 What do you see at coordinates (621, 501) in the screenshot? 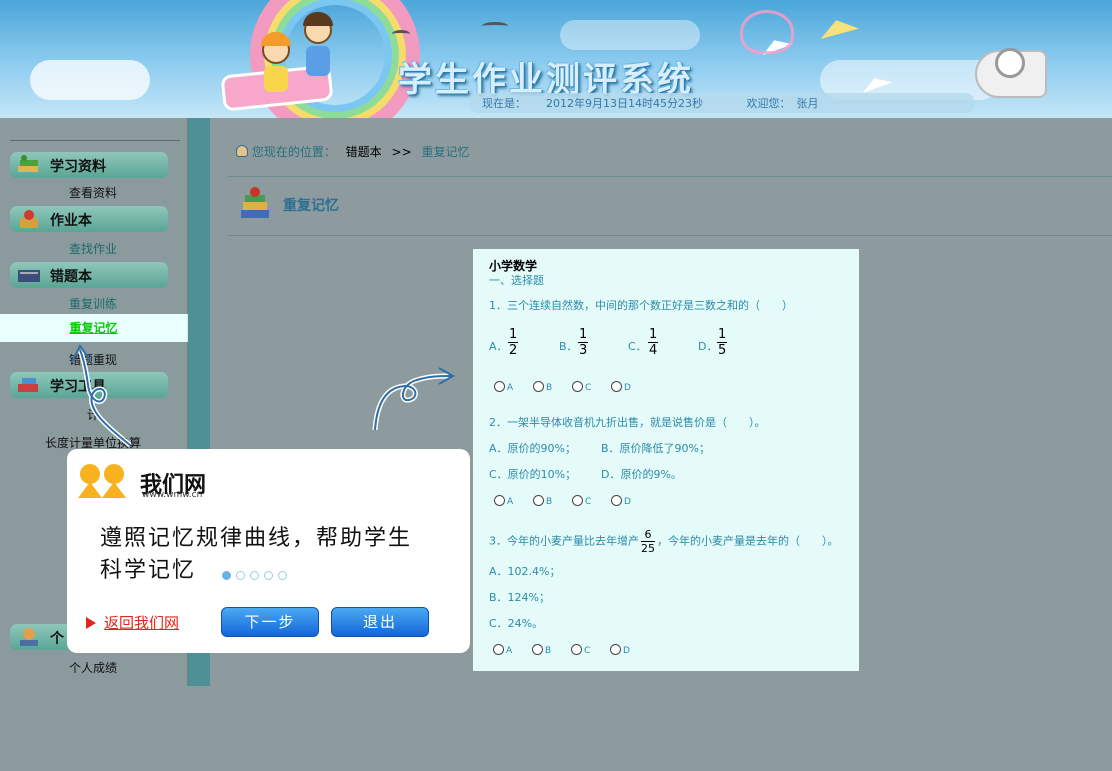
I see `q2-radio-d: D` at bounding box center [621, 501].